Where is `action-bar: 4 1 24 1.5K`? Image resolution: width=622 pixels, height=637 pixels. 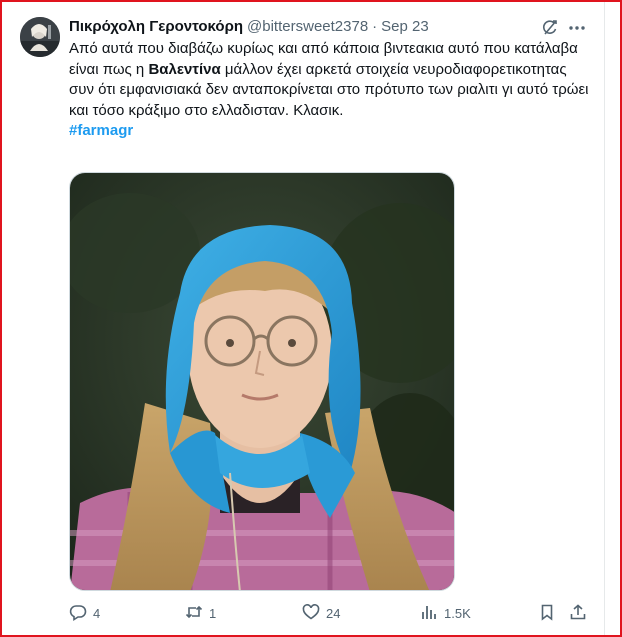
action-bar: 4 1 24 1.5K is located at coordinates (329, 613).